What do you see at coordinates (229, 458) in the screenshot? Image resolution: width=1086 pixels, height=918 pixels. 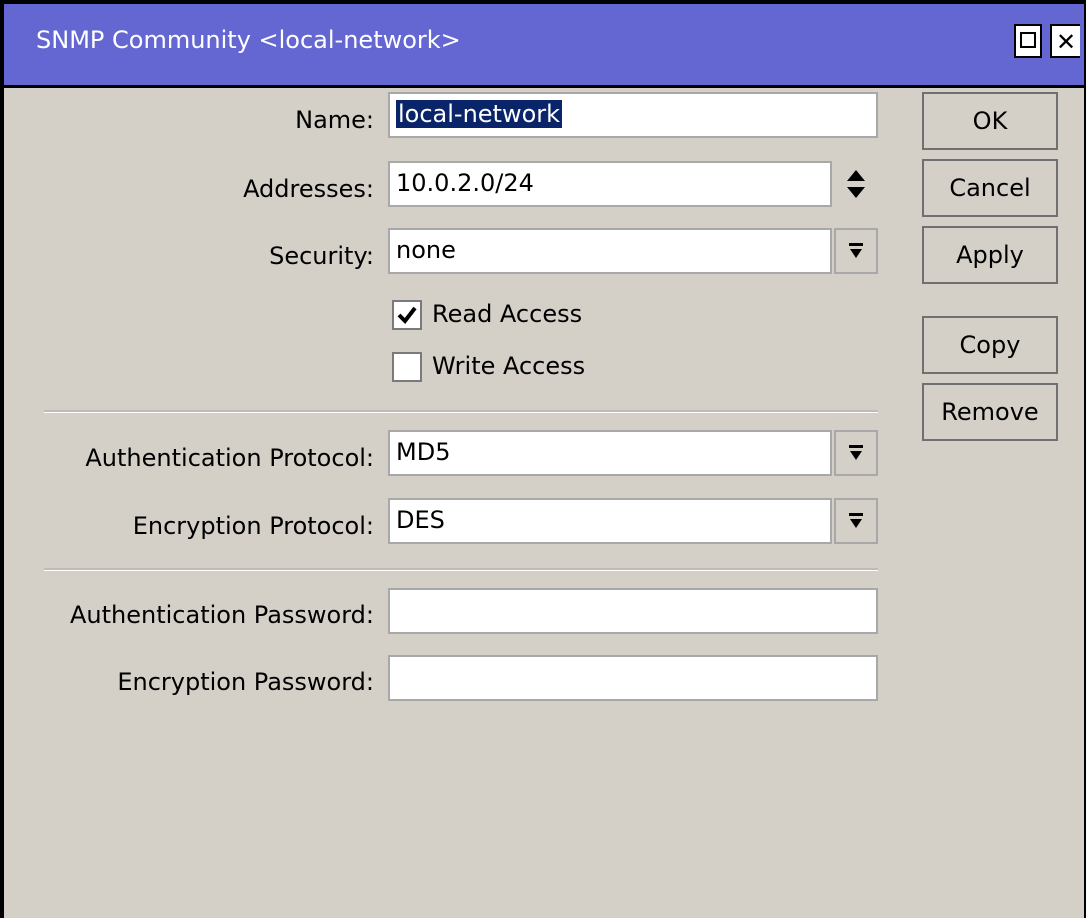 I see `auth-protocol-label: Authentication Protocol:` at bounding box center [229, 458].